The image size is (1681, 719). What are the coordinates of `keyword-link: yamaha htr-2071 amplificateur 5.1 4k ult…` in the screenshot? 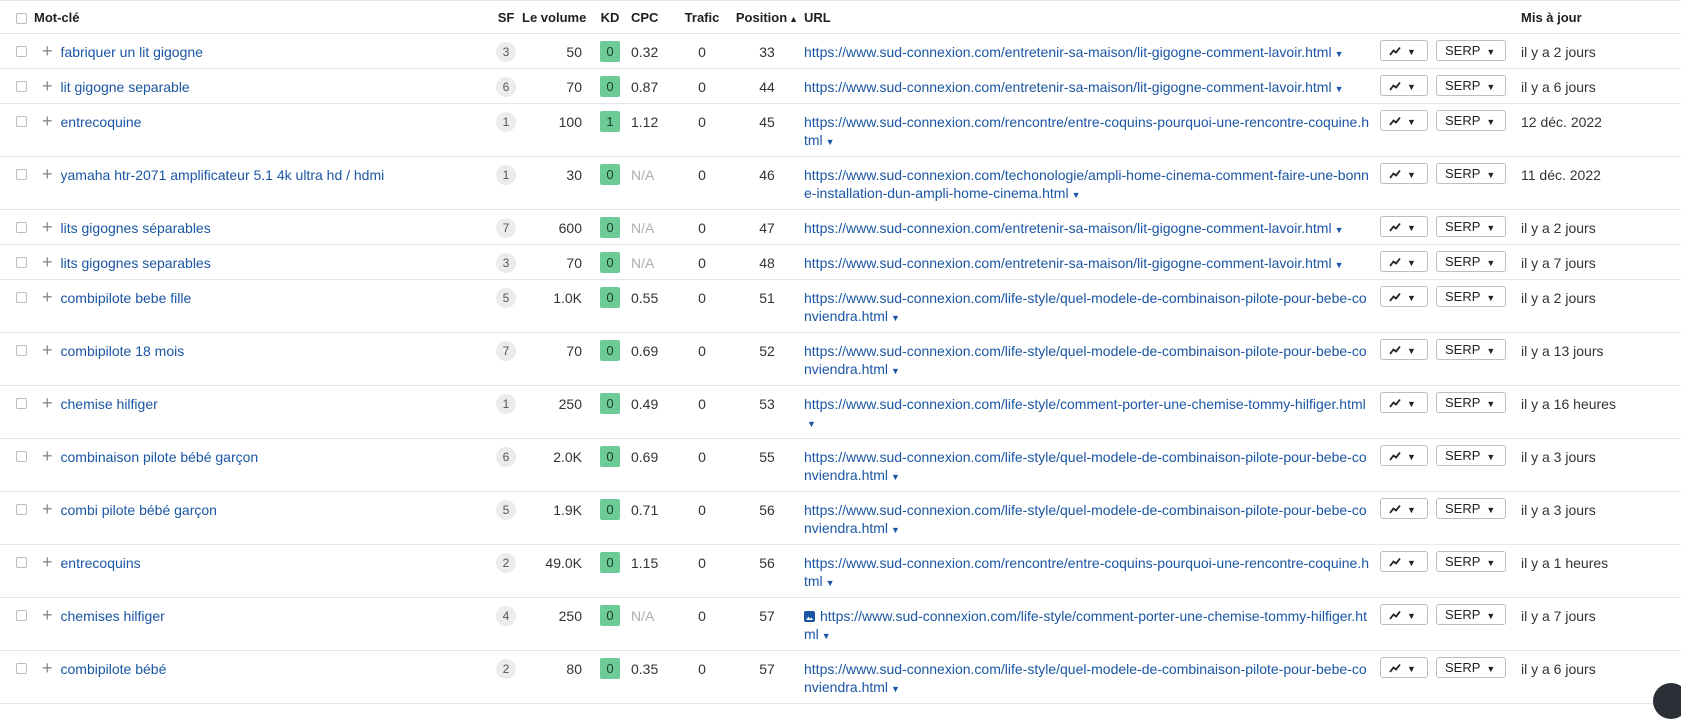 It's located at (223, 170).